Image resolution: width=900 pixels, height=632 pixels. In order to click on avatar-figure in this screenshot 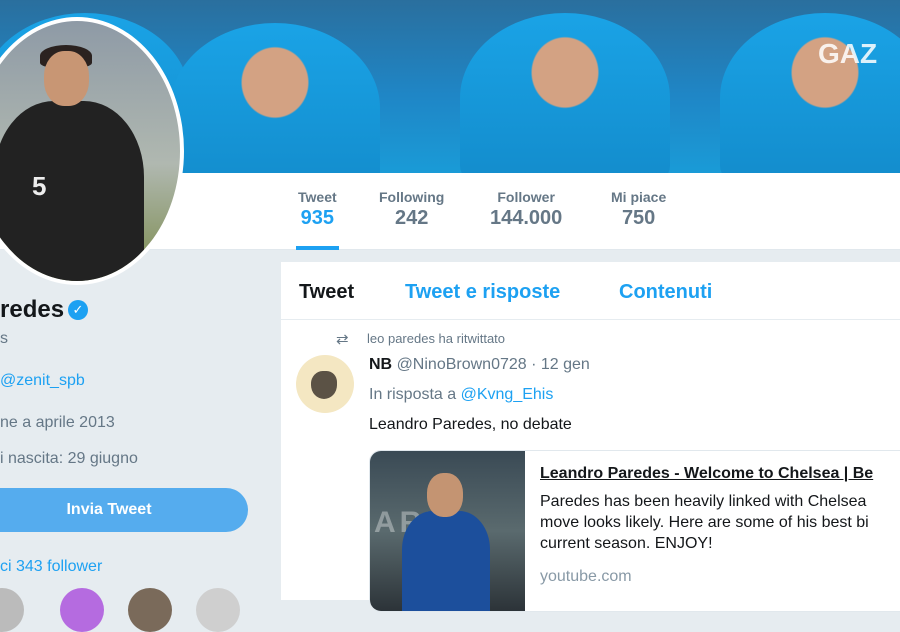, I will do `click(324, 385)`.